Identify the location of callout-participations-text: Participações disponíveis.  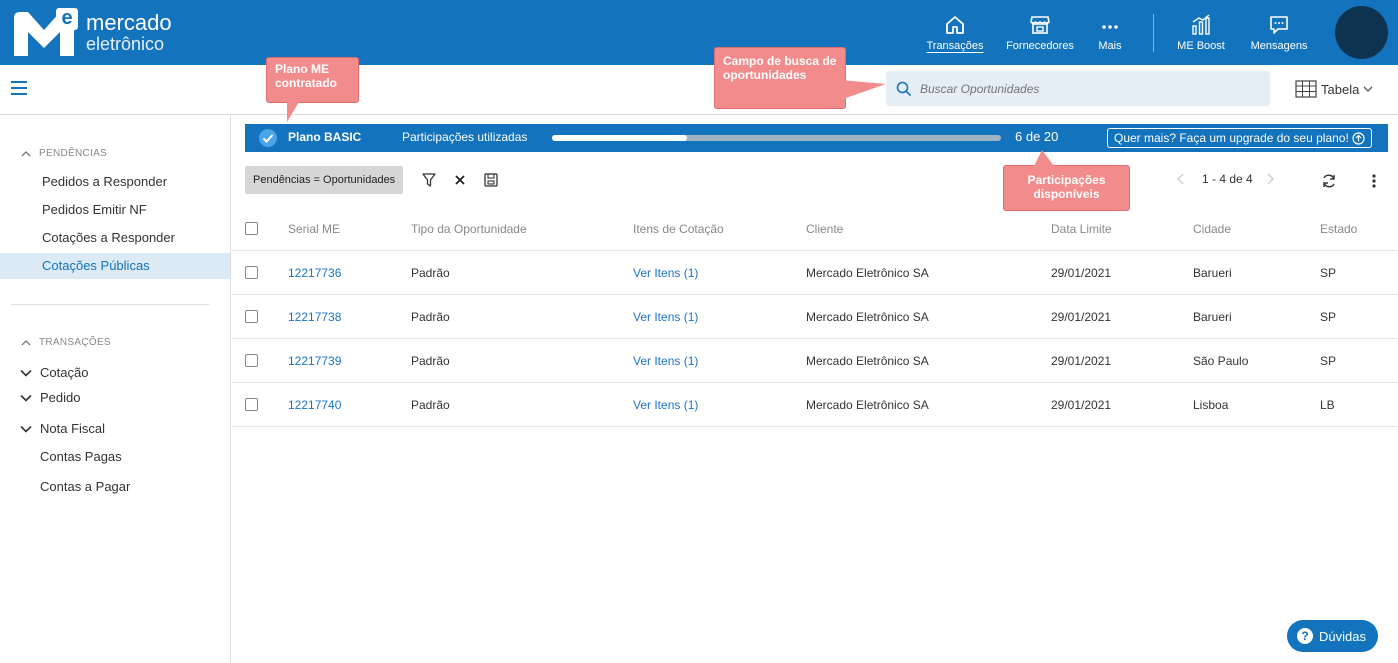
(1066, 187).